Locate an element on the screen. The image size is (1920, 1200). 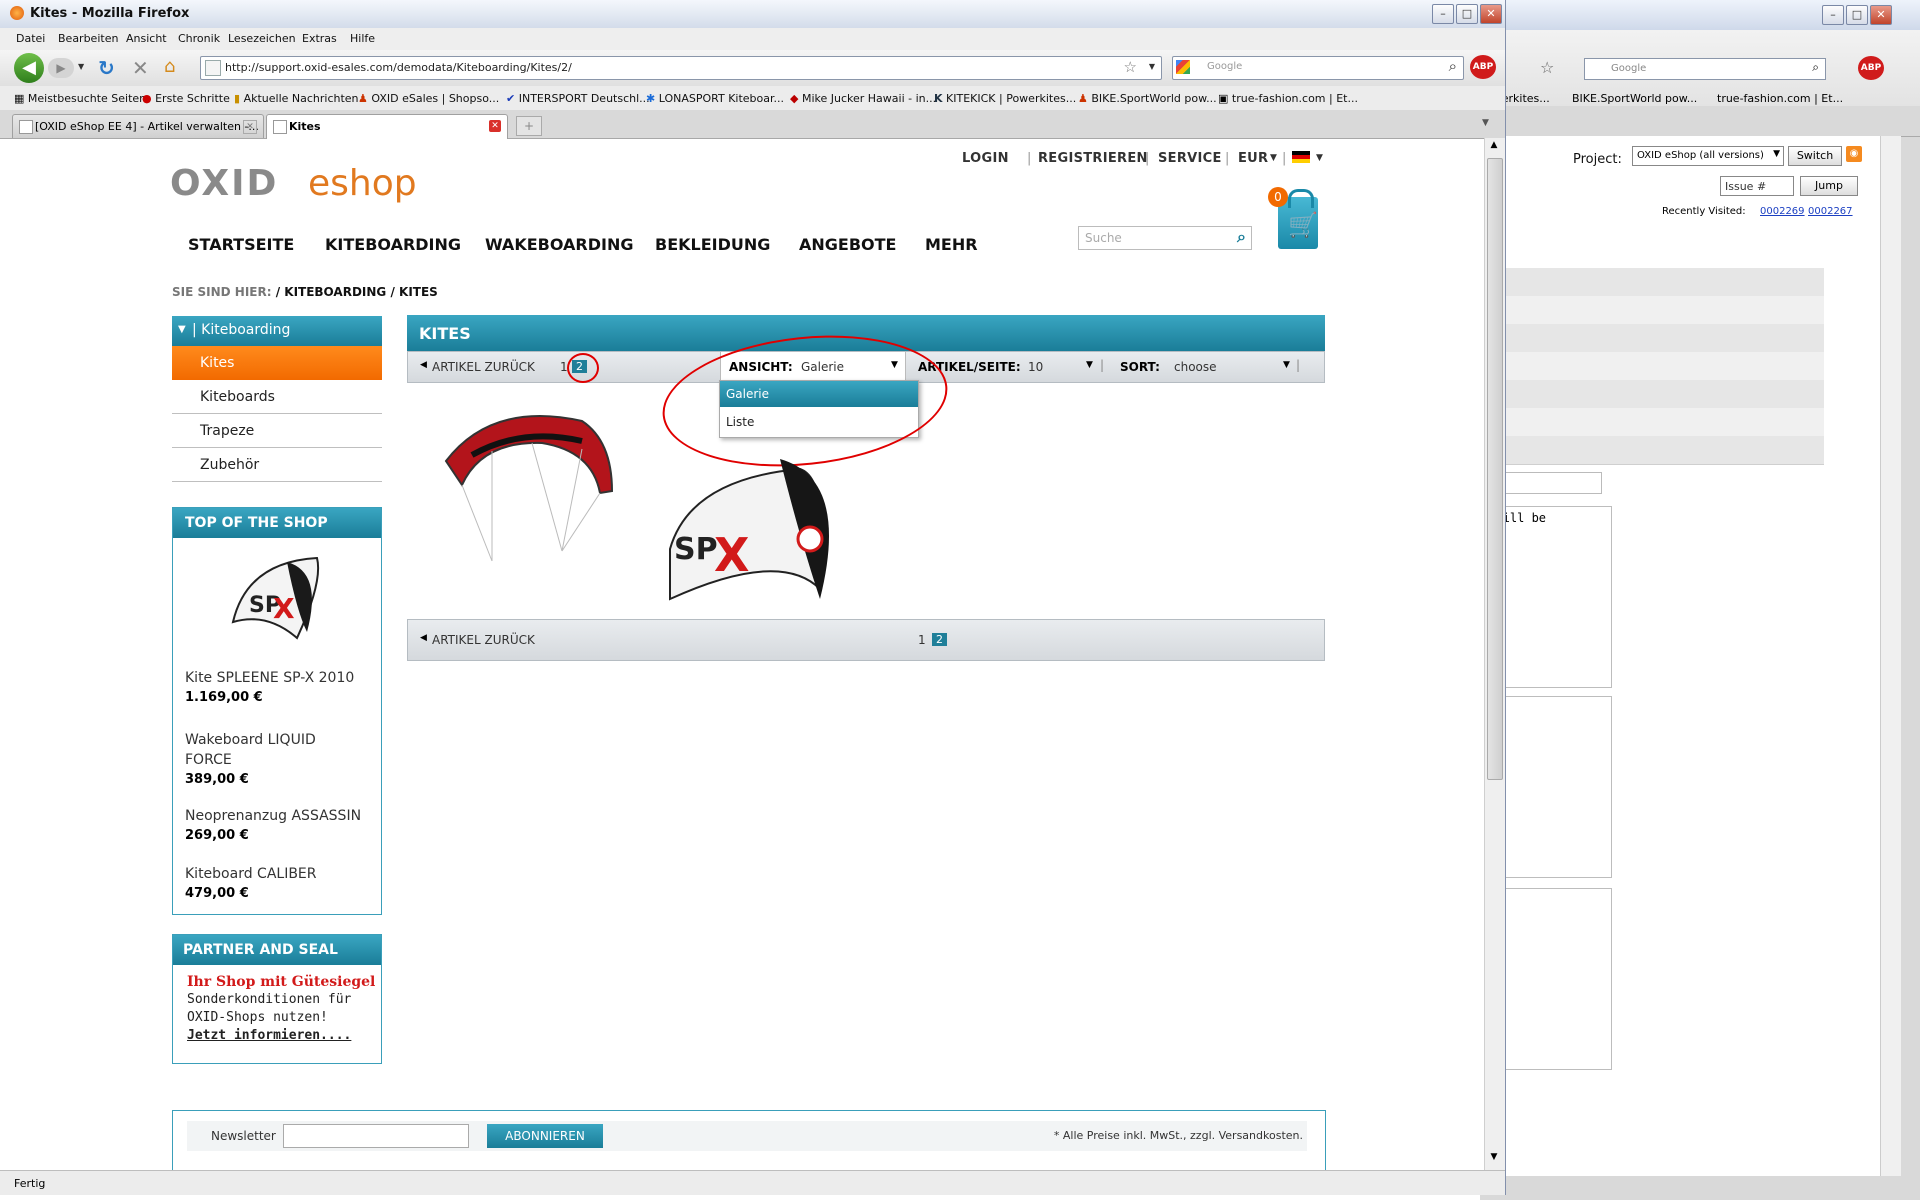
stop-icon: ✕ is located at coordinates (140, 68).